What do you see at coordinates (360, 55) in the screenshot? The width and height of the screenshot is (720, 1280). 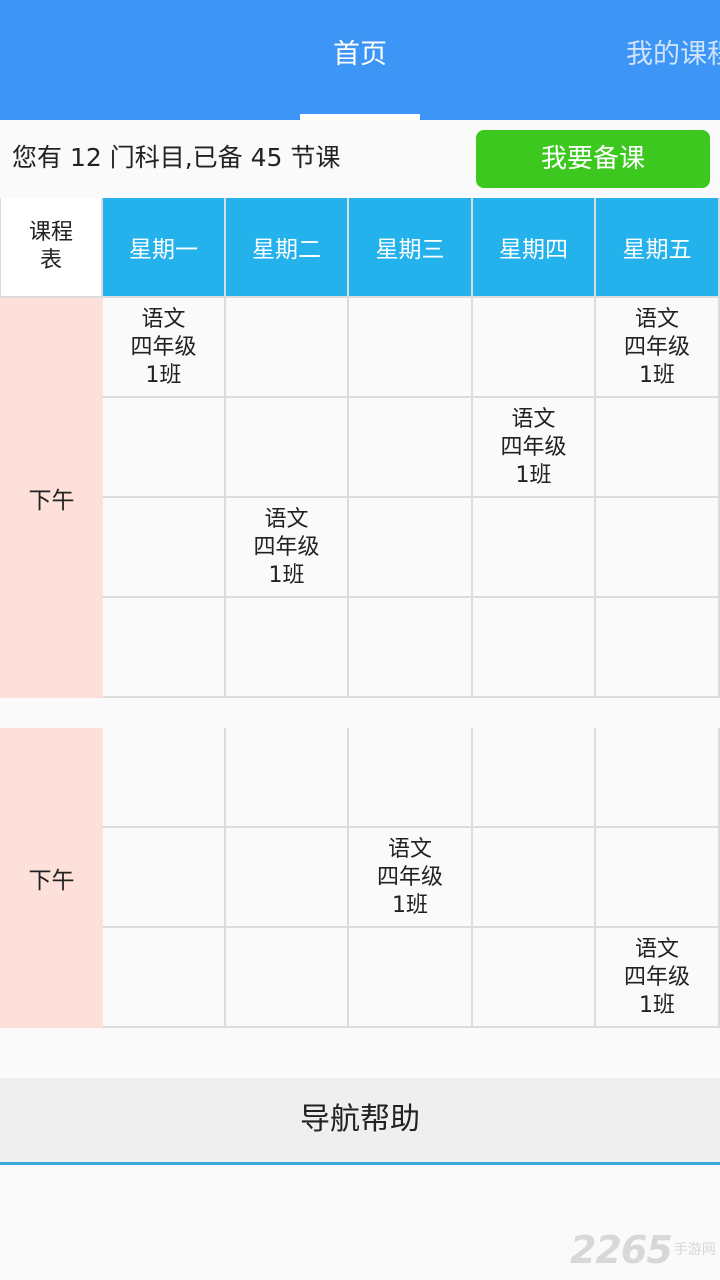 I see `tab-home: 首页` at bounding box center [360, 55].